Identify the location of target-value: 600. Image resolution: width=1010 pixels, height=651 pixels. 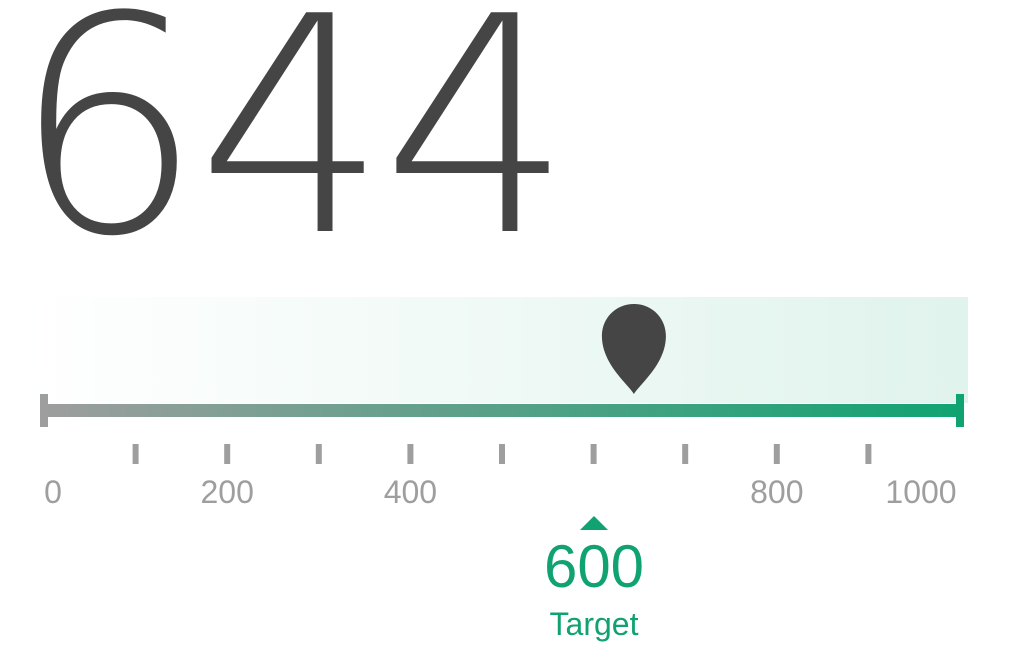
(594, 566).